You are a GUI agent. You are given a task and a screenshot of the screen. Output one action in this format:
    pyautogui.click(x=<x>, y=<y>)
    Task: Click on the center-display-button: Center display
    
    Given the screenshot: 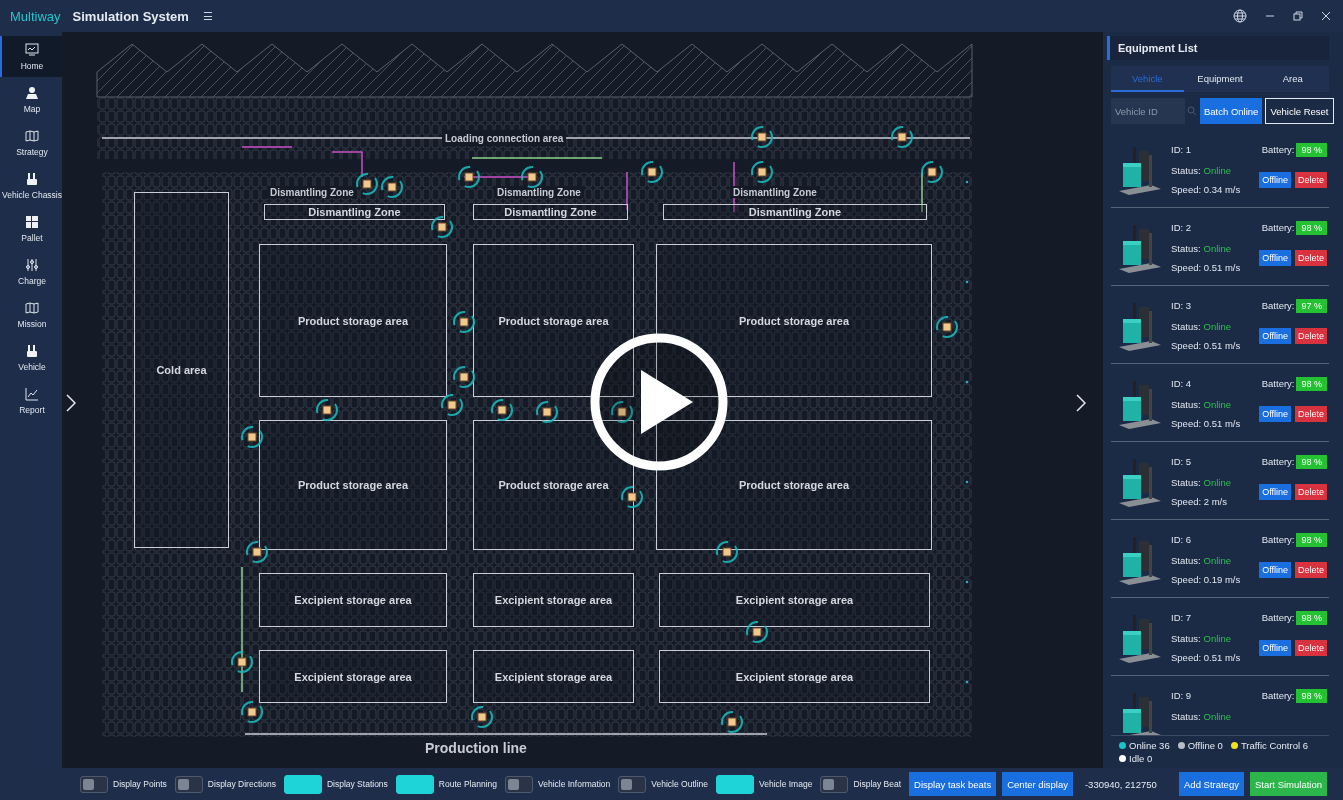 What is the action you would take?
    pyautogui.click(x=1037, y=784)
    